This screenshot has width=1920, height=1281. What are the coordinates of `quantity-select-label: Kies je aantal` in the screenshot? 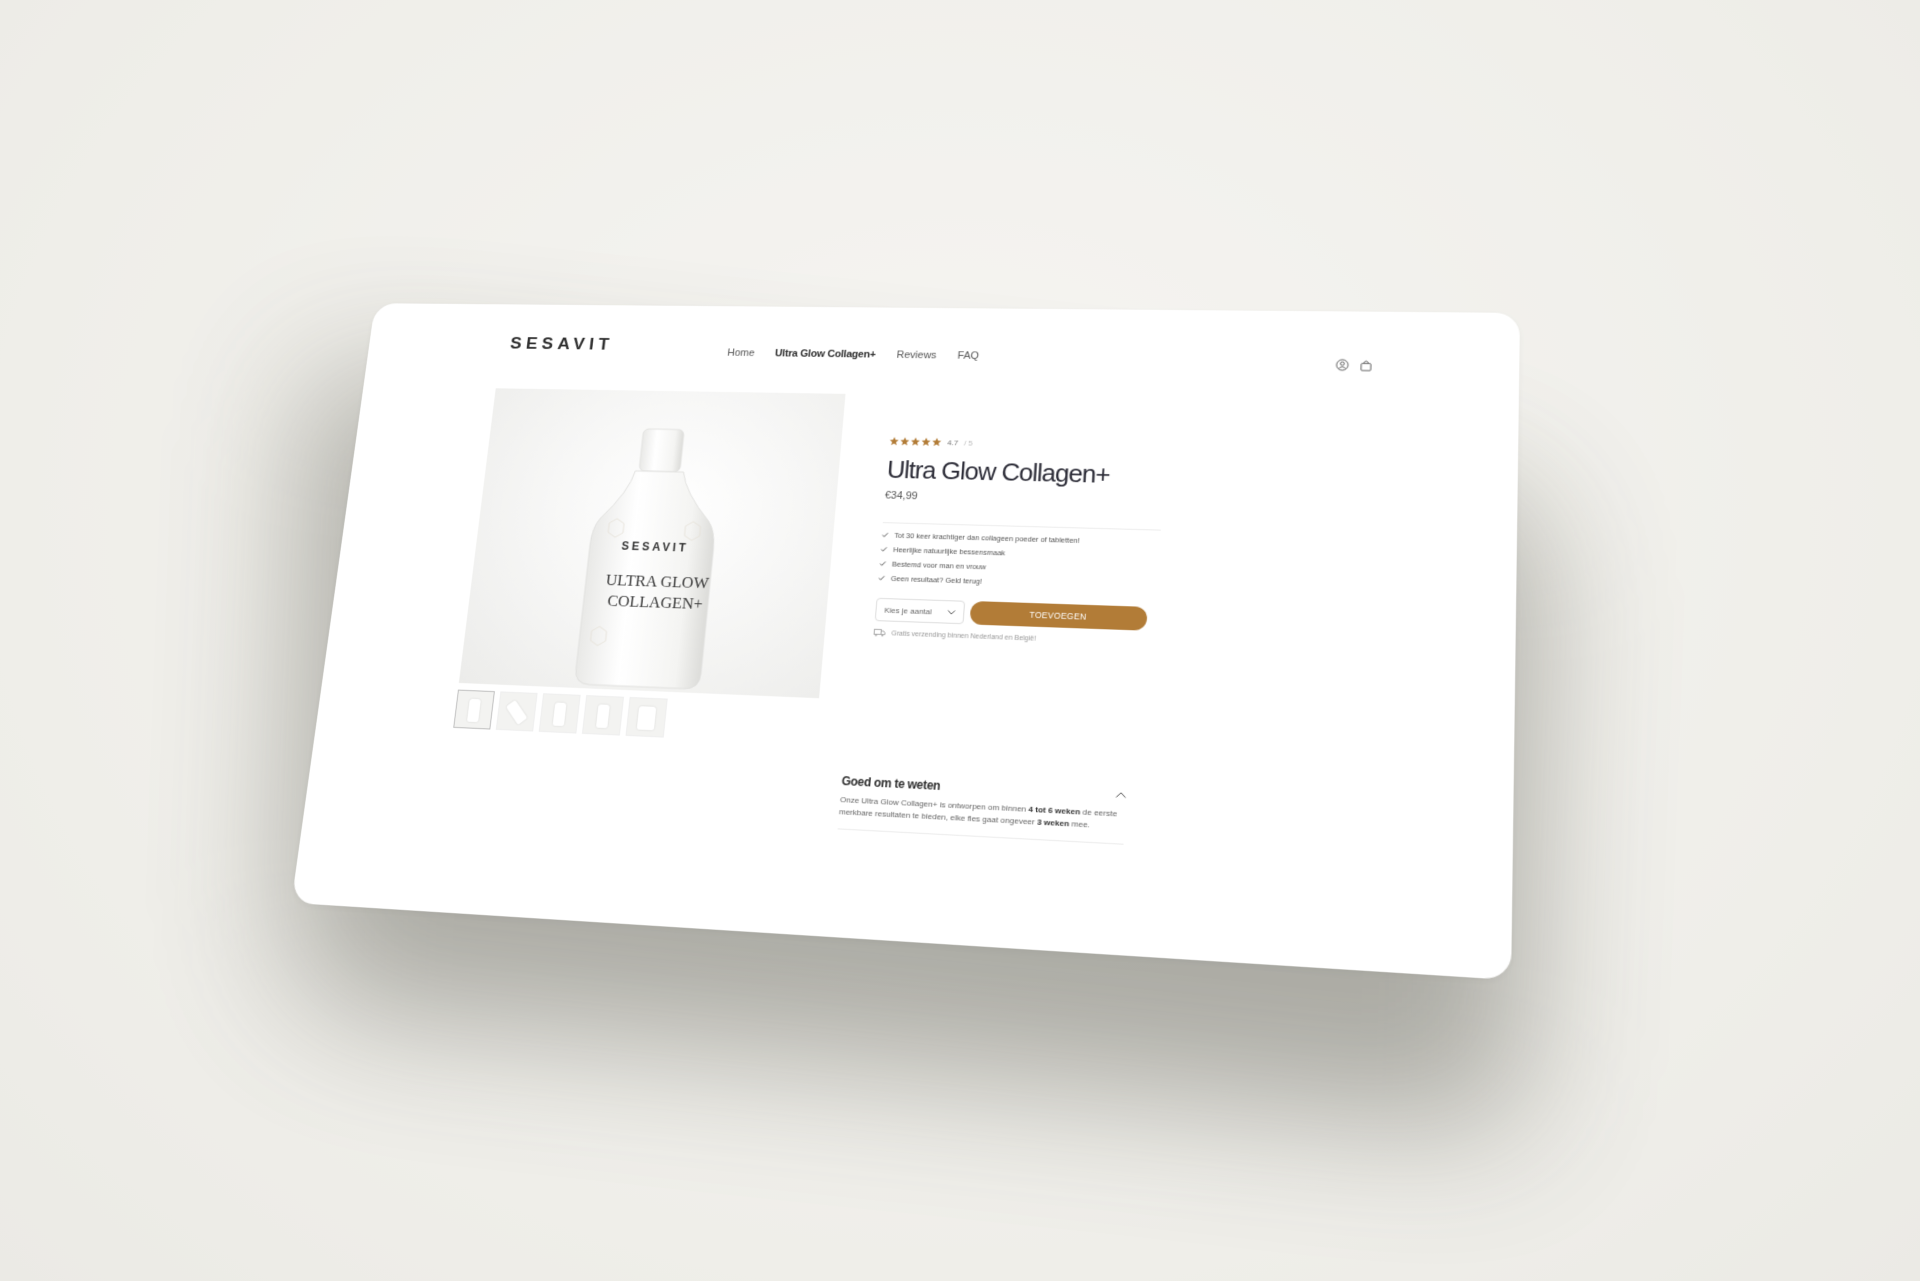 It's located at (908, 610).